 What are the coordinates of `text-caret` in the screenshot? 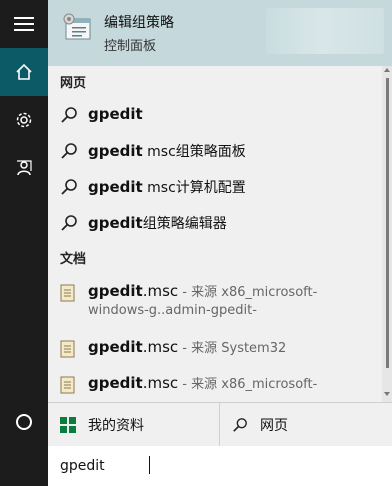 It's located at (149, 465).